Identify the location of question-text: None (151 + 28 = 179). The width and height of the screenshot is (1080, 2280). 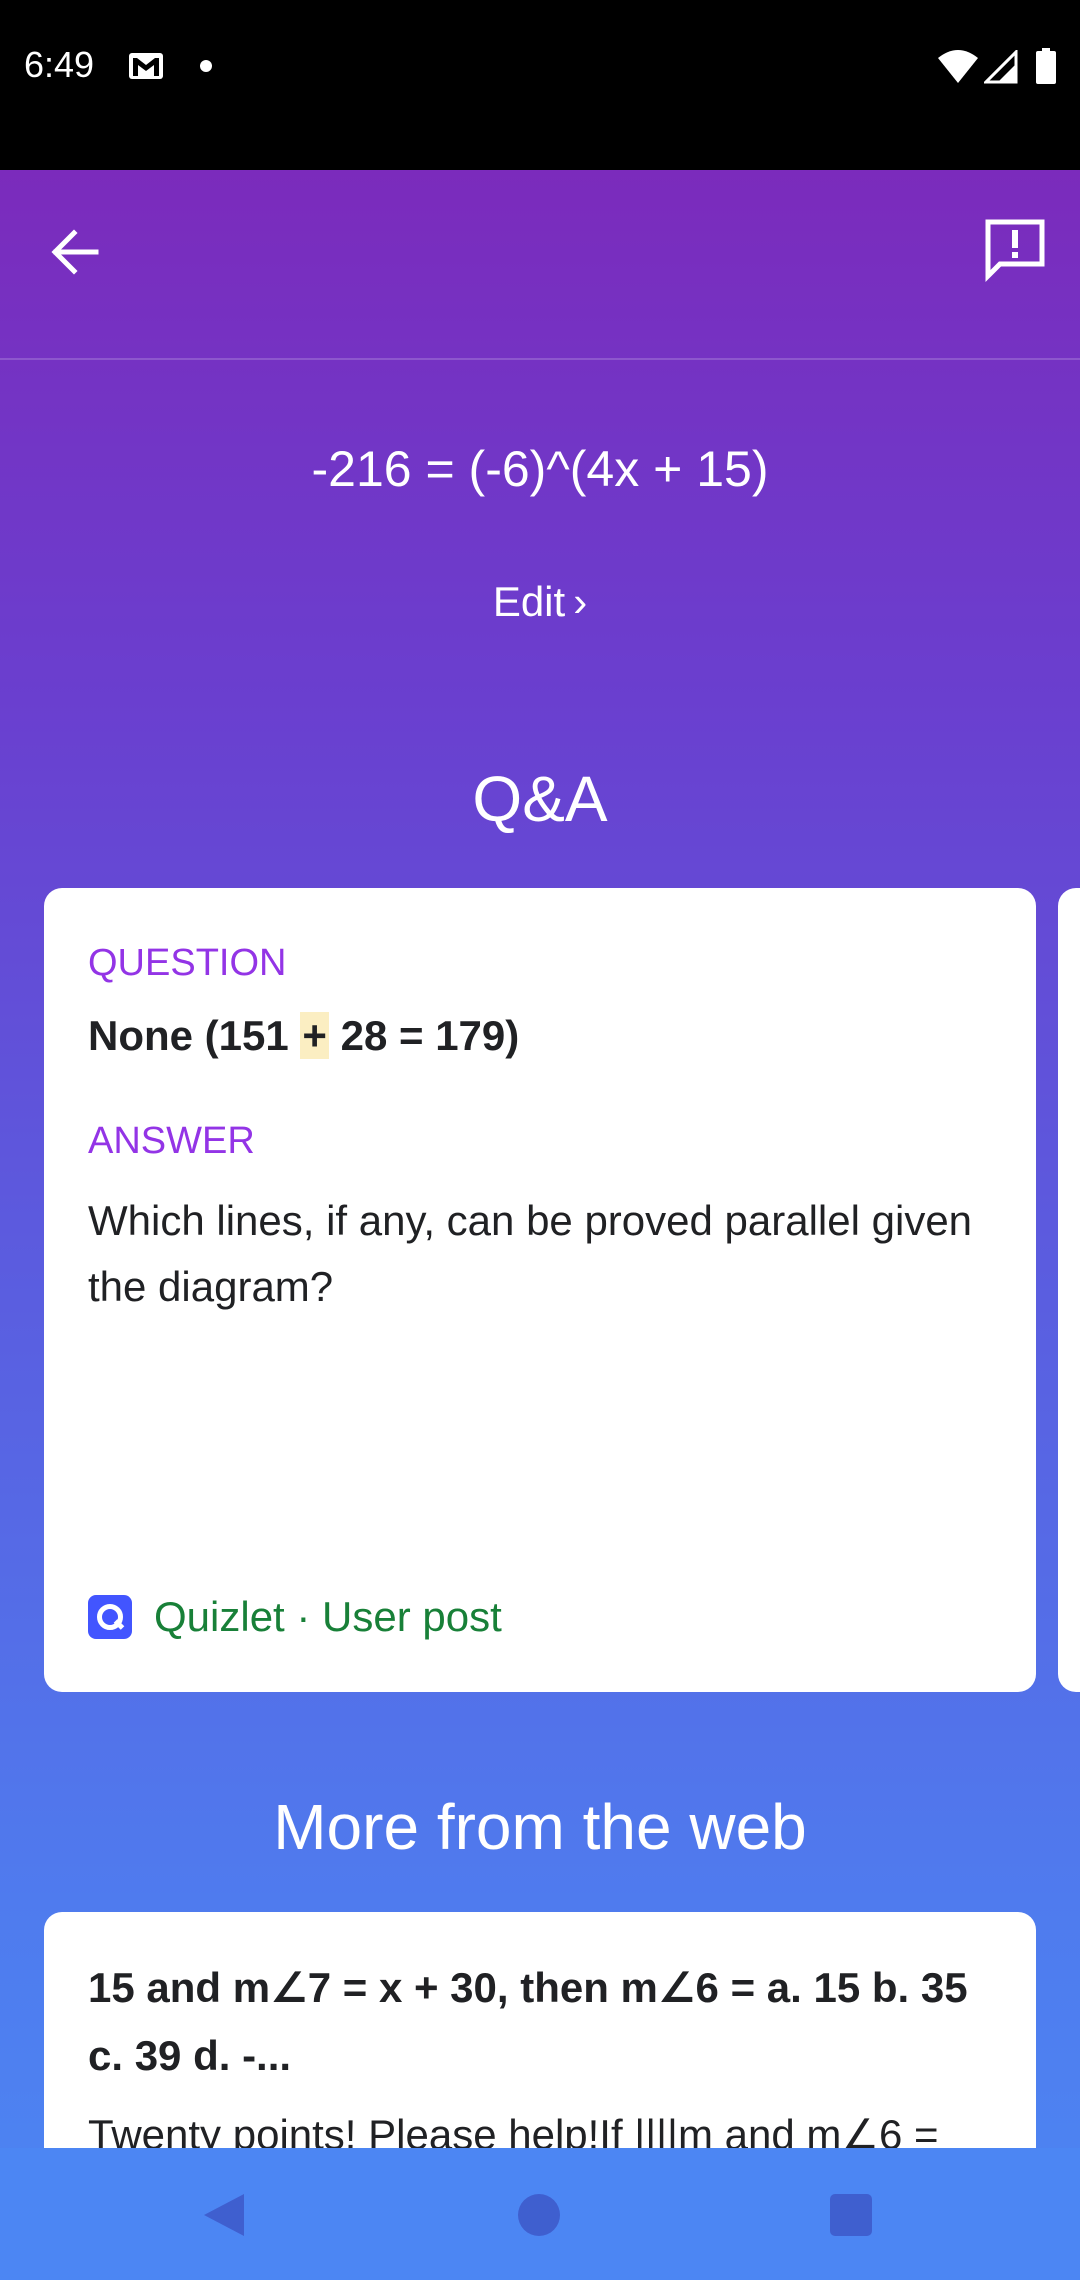
(303, 1036).